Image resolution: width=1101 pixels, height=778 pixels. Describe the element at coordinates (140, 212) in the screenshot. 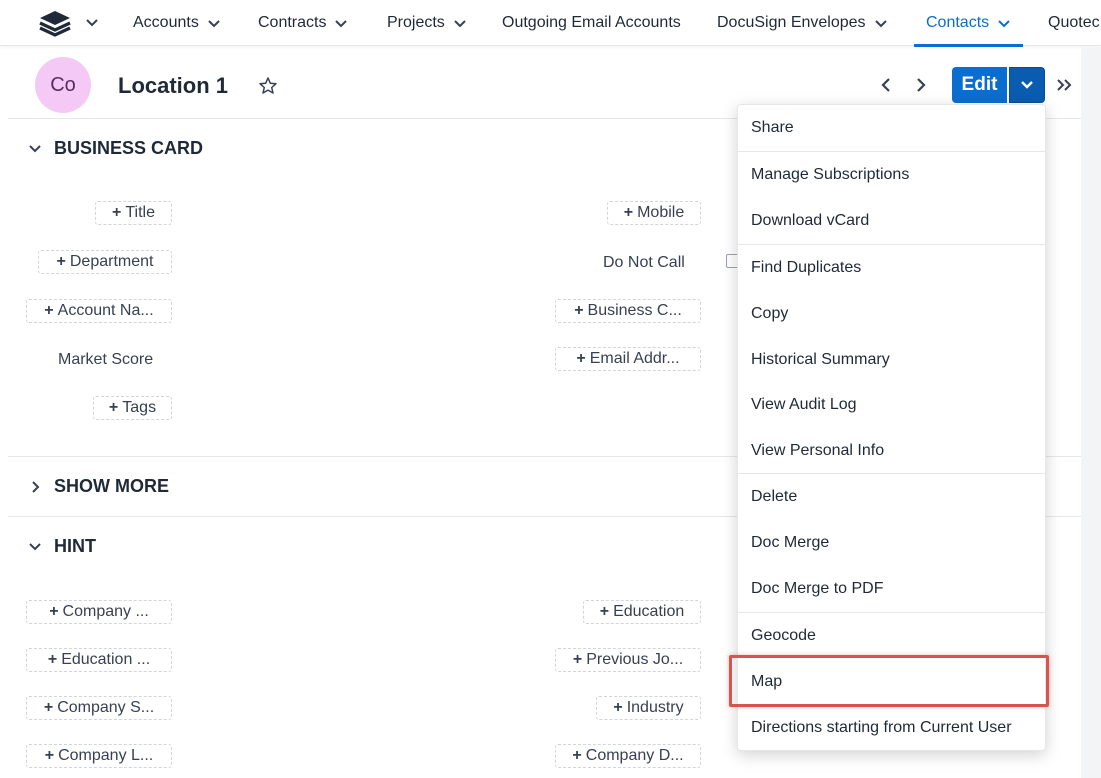

I see `field-label: Title` at that location.